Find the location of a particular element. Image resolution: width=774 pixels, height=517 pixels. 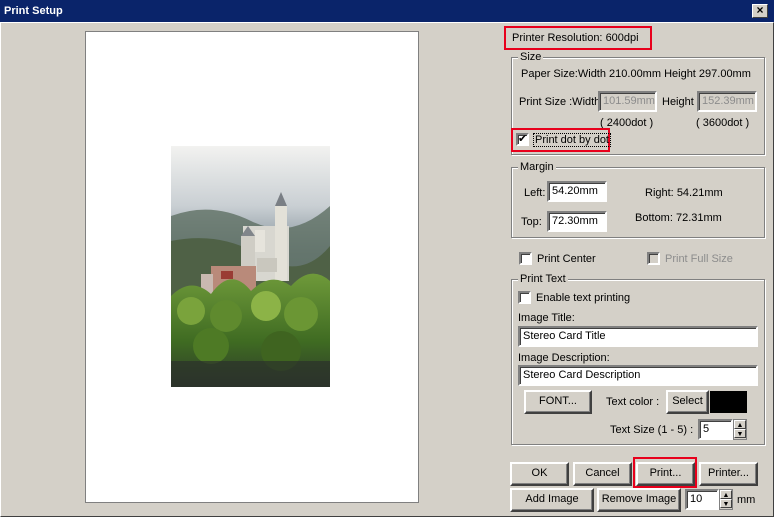

margin-right-value: 54.21mm is located at coordinates (699, 193).